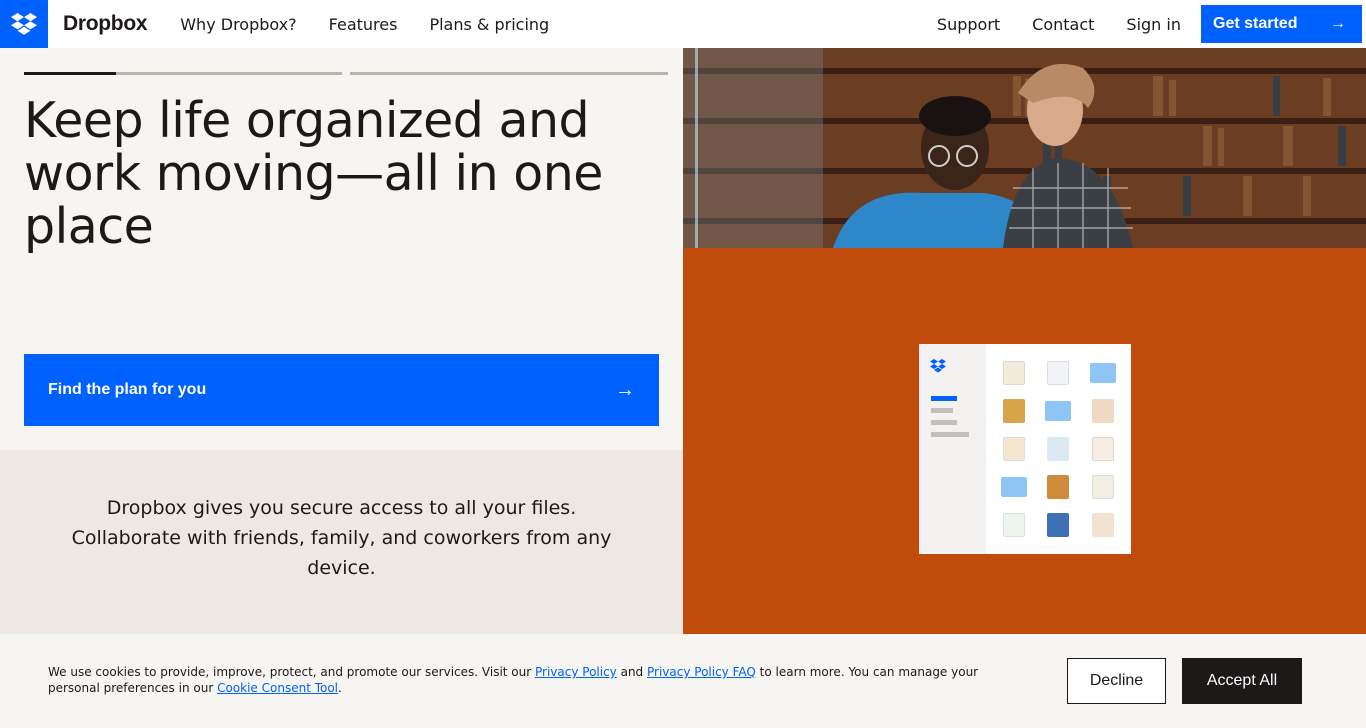 The height and width of the screenshot is (728, 1366). I want to click on get-started-button: Get started →, so click(1281, 24).